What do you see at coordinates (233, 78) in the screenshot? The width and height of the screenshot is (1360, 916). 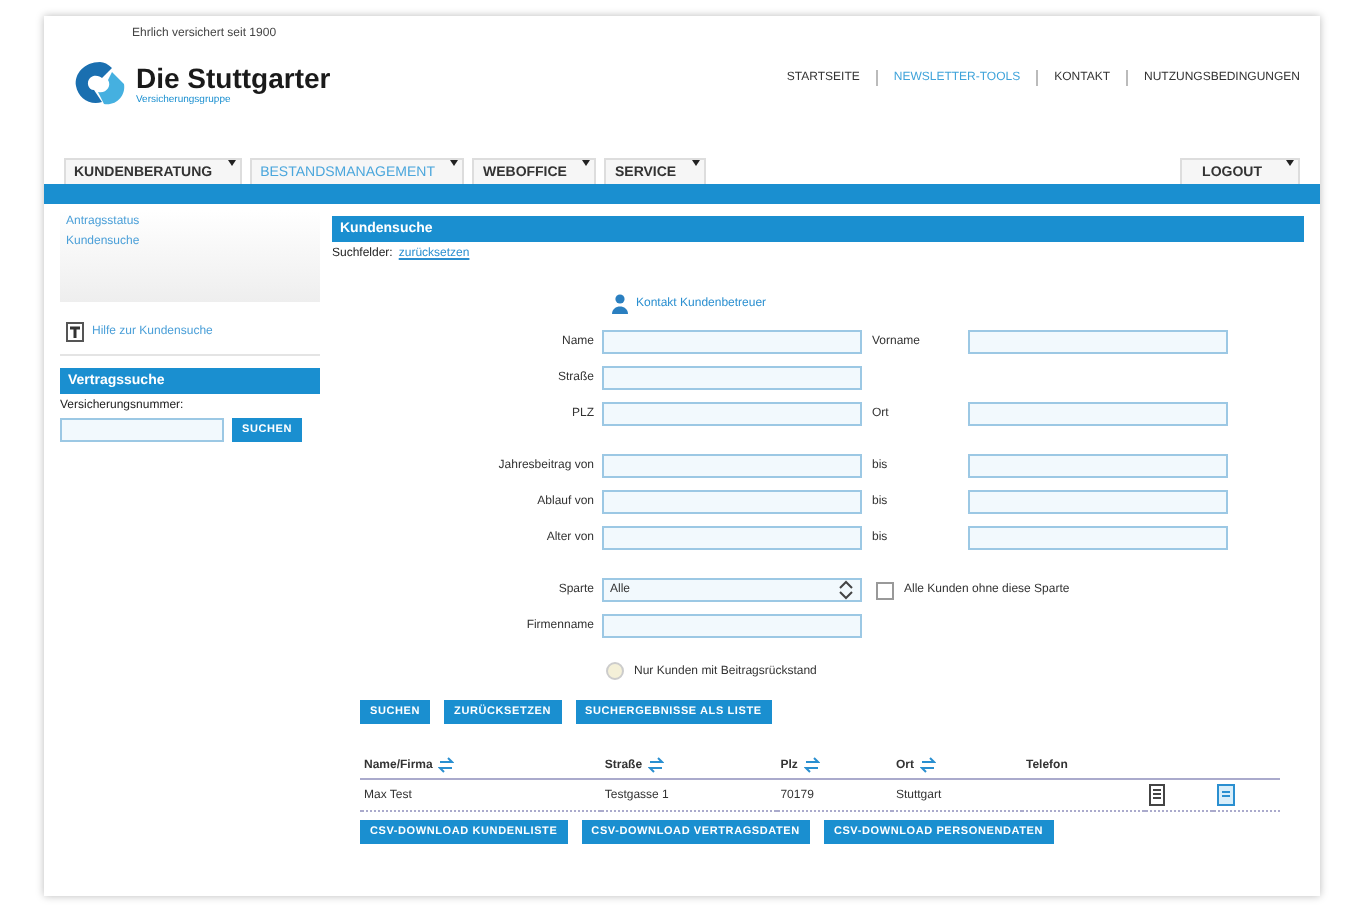 I see `logo-name: Die Stuttgarter` at bounding box center [233, 78].